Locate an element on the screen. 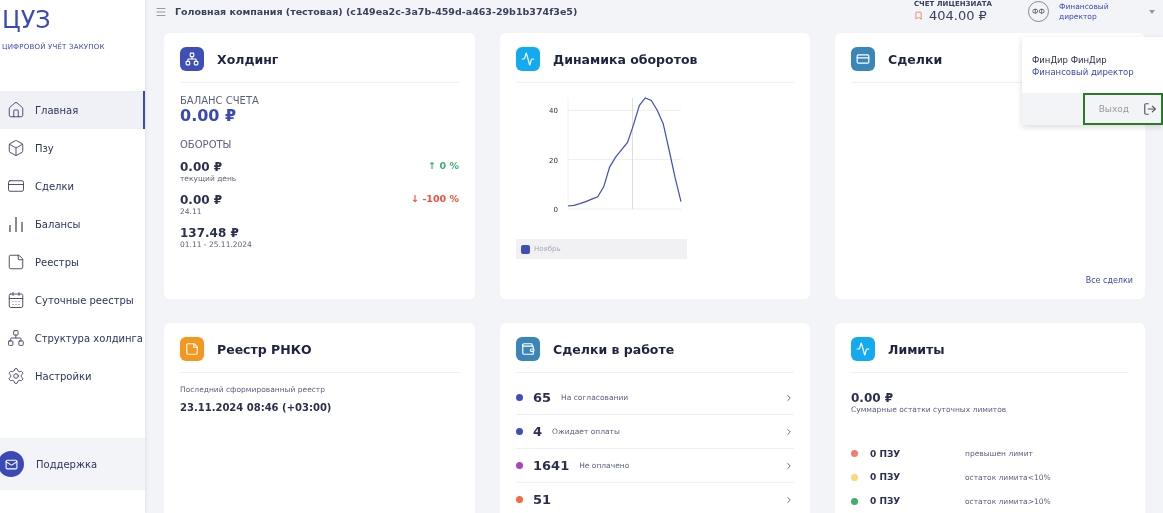 This screenshot has width=1163, height=513. balance-amount: 0.00 ₽ is located at coordinates (209, 115).